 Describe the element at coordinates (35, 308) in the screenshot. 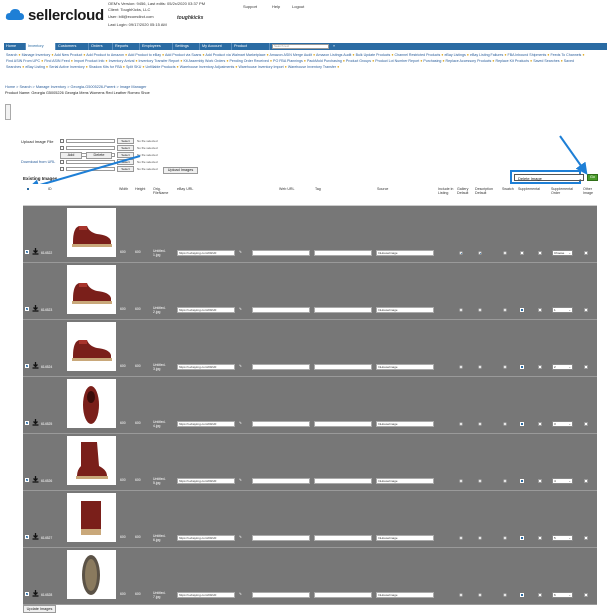

I see `download-icon` at that location.